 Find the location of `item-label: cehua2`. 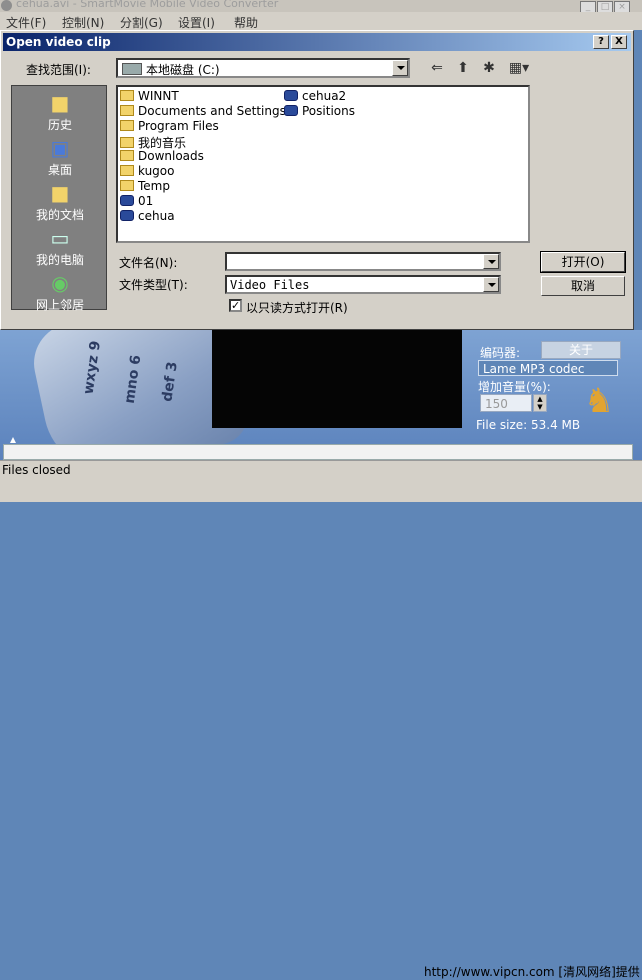

item-label: cehua2 is located at coordinates (324, 96).